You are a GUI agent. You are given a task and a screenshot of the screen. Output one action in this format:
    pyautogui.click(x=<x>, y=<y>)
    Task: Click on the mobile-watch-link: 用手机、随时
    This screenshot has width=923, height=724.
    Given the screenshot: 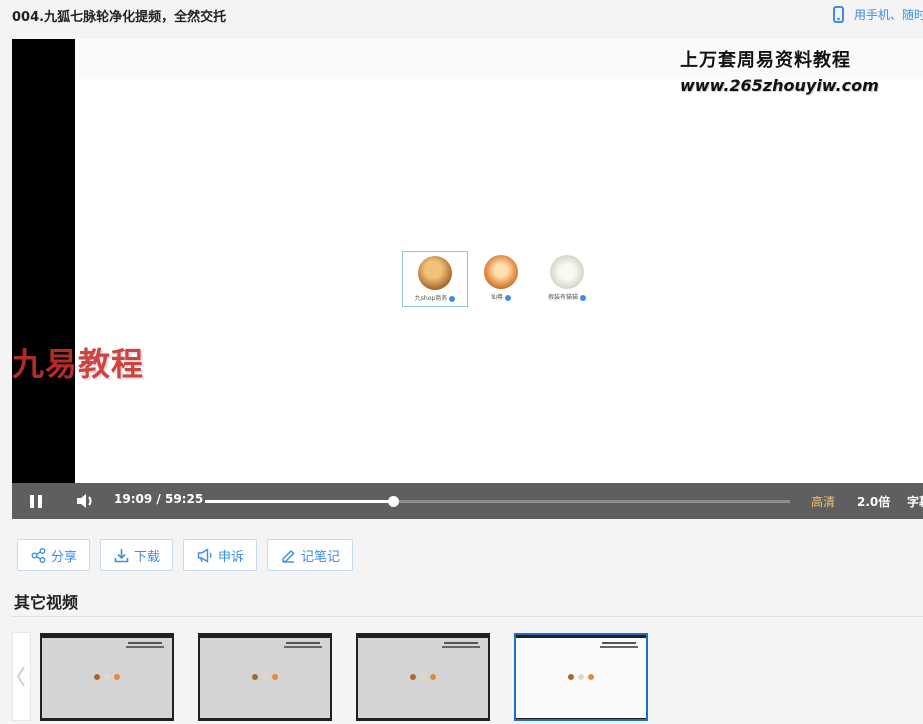 What is the action you would take?
    pyautogui.click(x=878, y=14)
    